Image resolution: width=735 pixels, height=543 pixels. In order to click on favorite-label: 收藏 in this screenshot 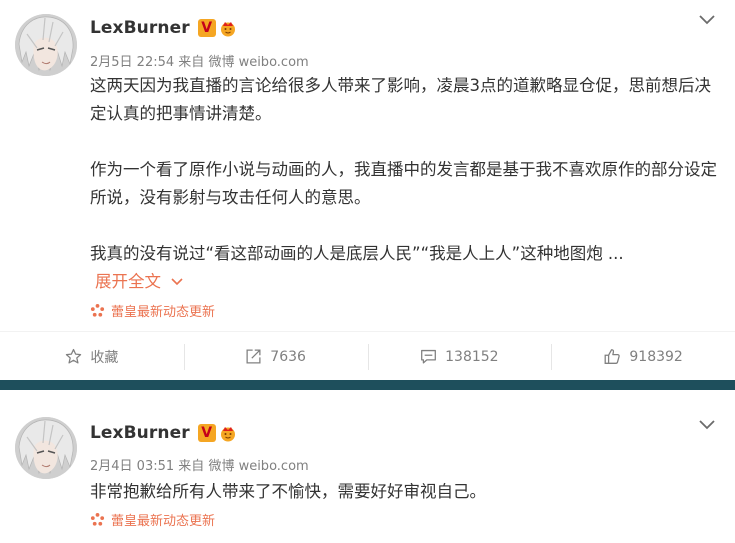, I will do `click(104, 357)`.